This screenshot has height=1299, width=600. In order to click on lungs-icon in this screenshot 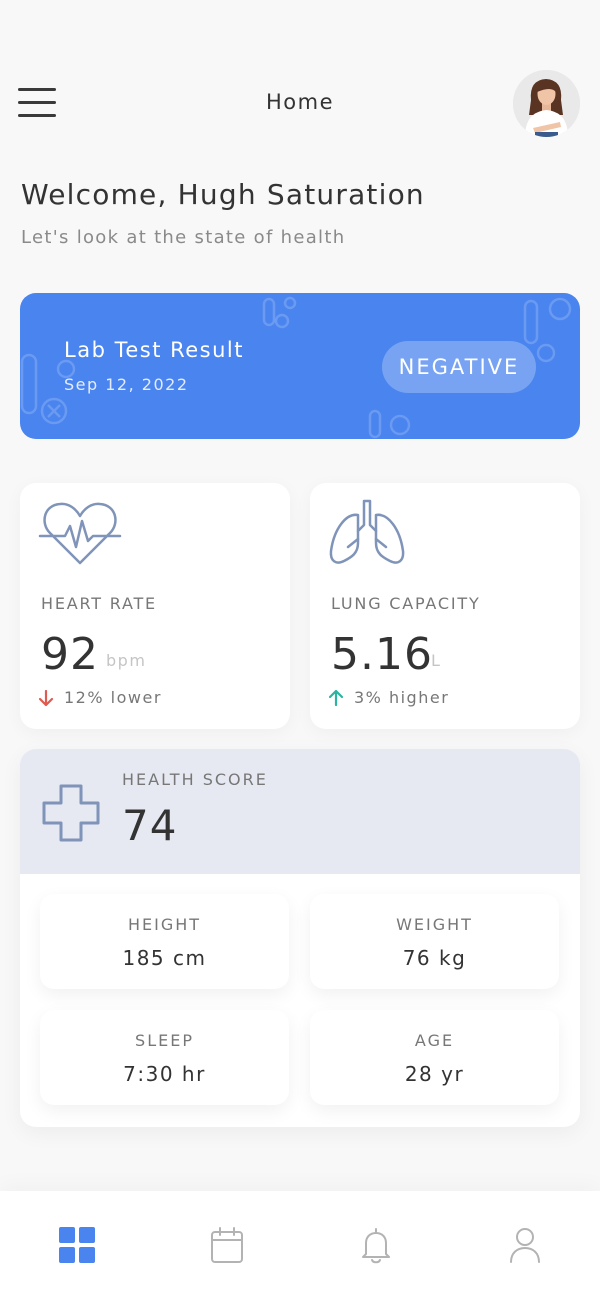, I will do `click(367, 531)`.